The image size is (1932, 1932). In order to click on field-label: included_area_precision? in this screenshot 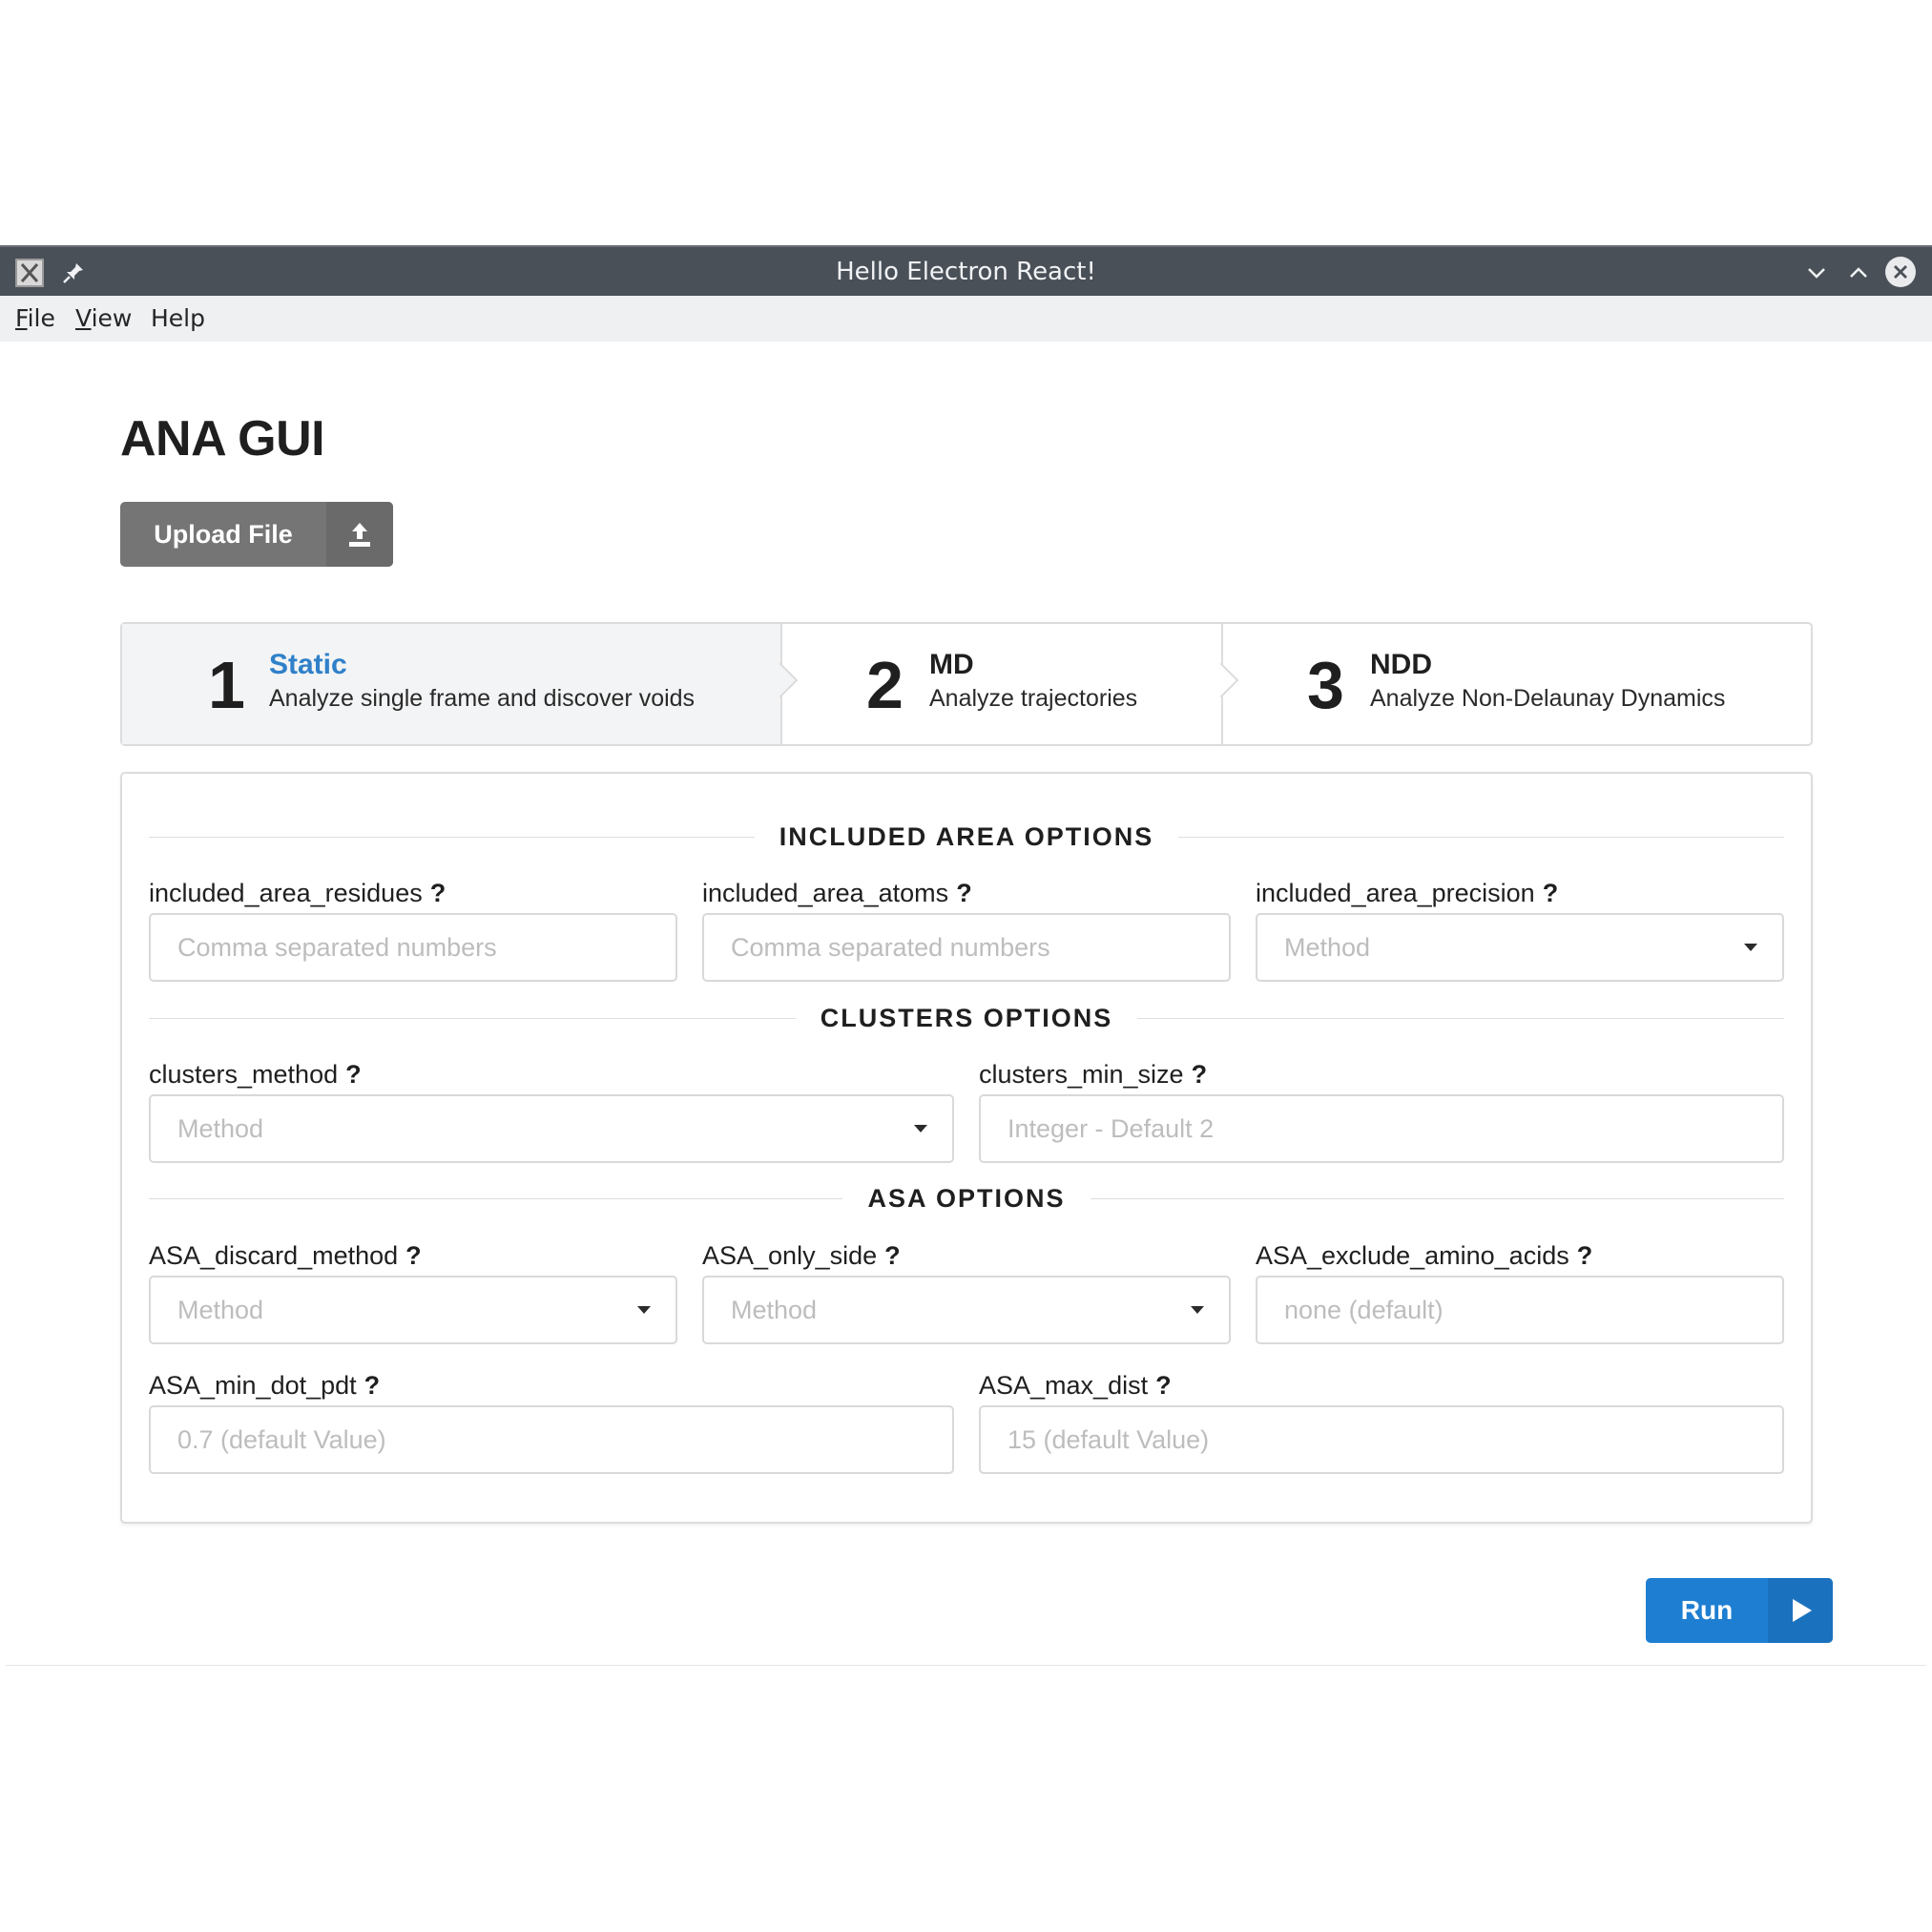, I will do `click(1407, 893)`.